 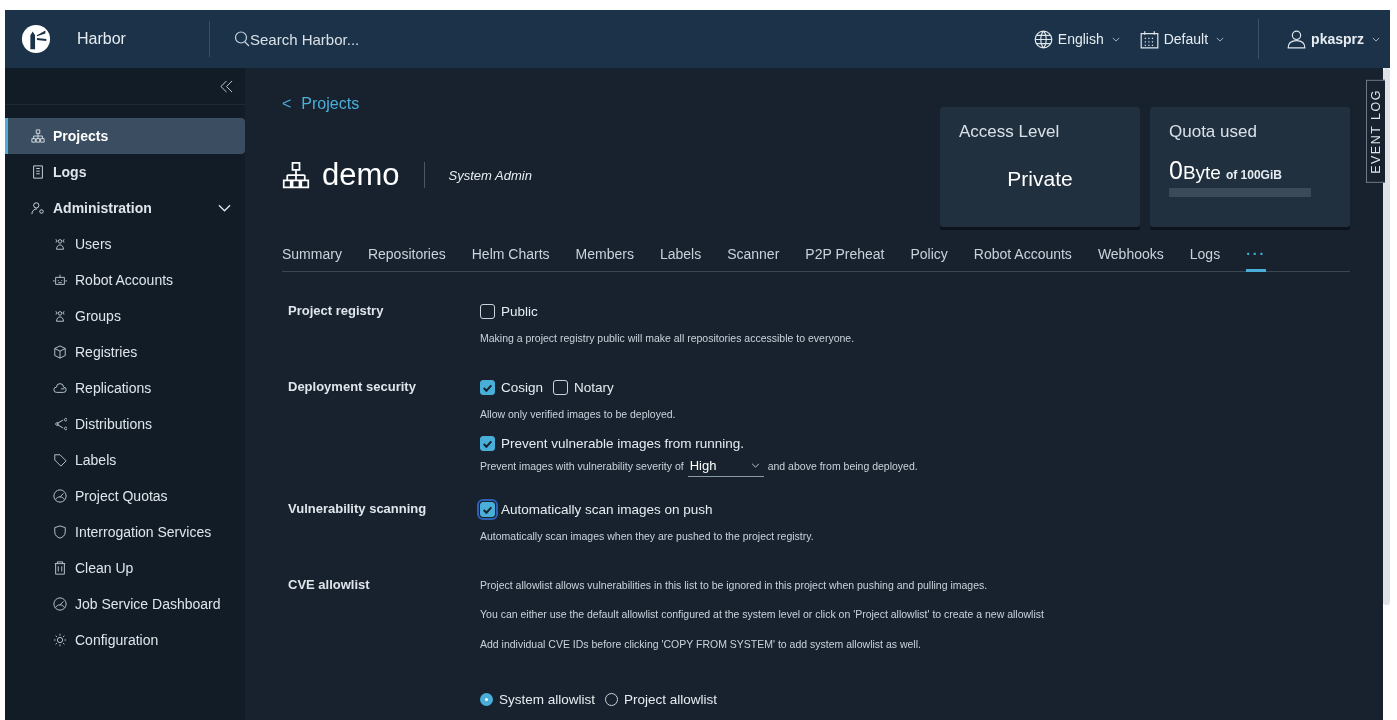 What do you see at coordinates (125, 172) in the screenshot?
I see `nav-item: Logs` at bounding box center [125, 172].